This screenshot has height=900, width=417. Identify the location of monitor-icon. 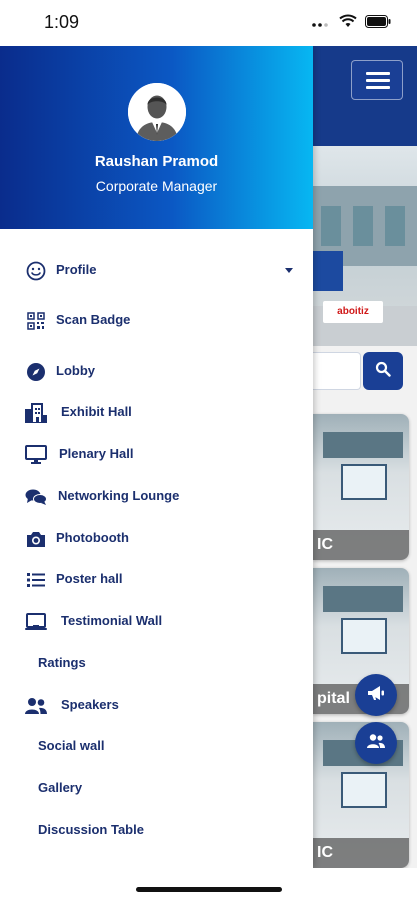
(36, 455).